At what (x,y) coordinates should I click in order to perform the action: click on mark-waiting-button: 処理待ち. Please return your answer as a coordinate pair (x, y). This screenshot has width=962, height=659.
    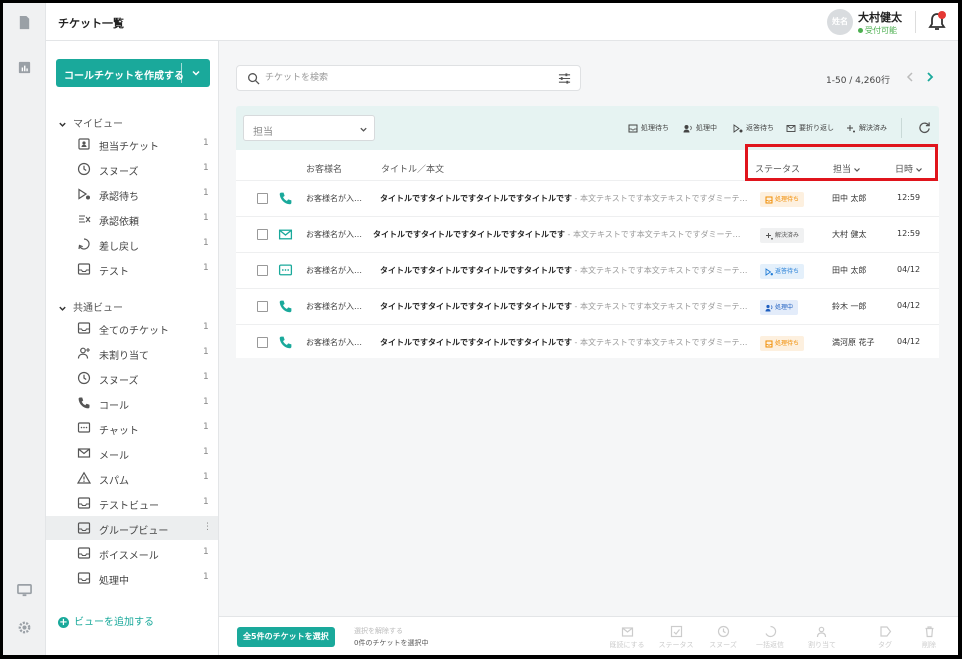
    Looking at the image, I should click on (648, 128).